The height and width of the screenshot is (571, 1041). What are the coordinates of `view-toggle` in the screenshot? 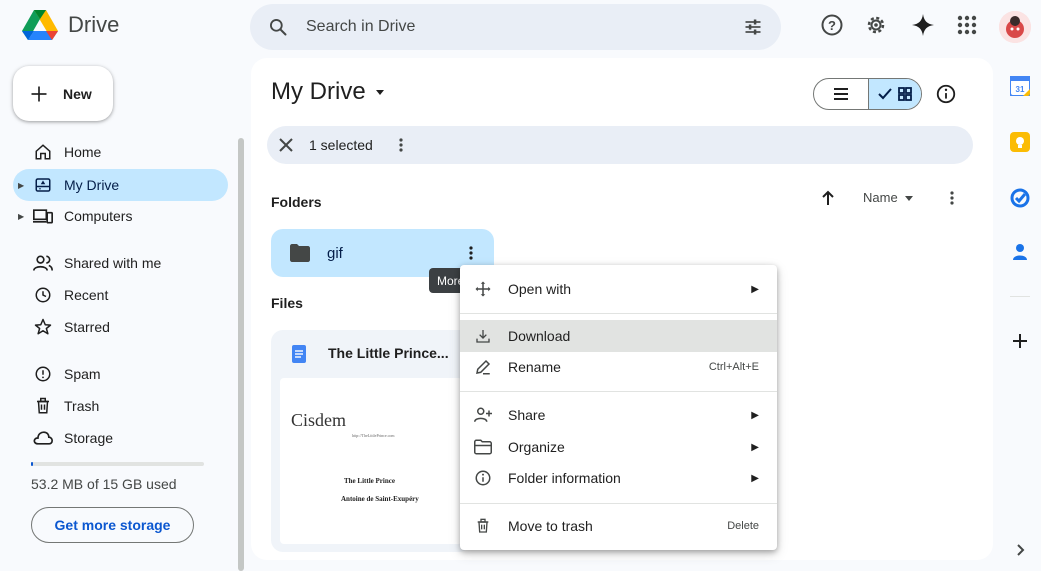 It's located at (867, 94).